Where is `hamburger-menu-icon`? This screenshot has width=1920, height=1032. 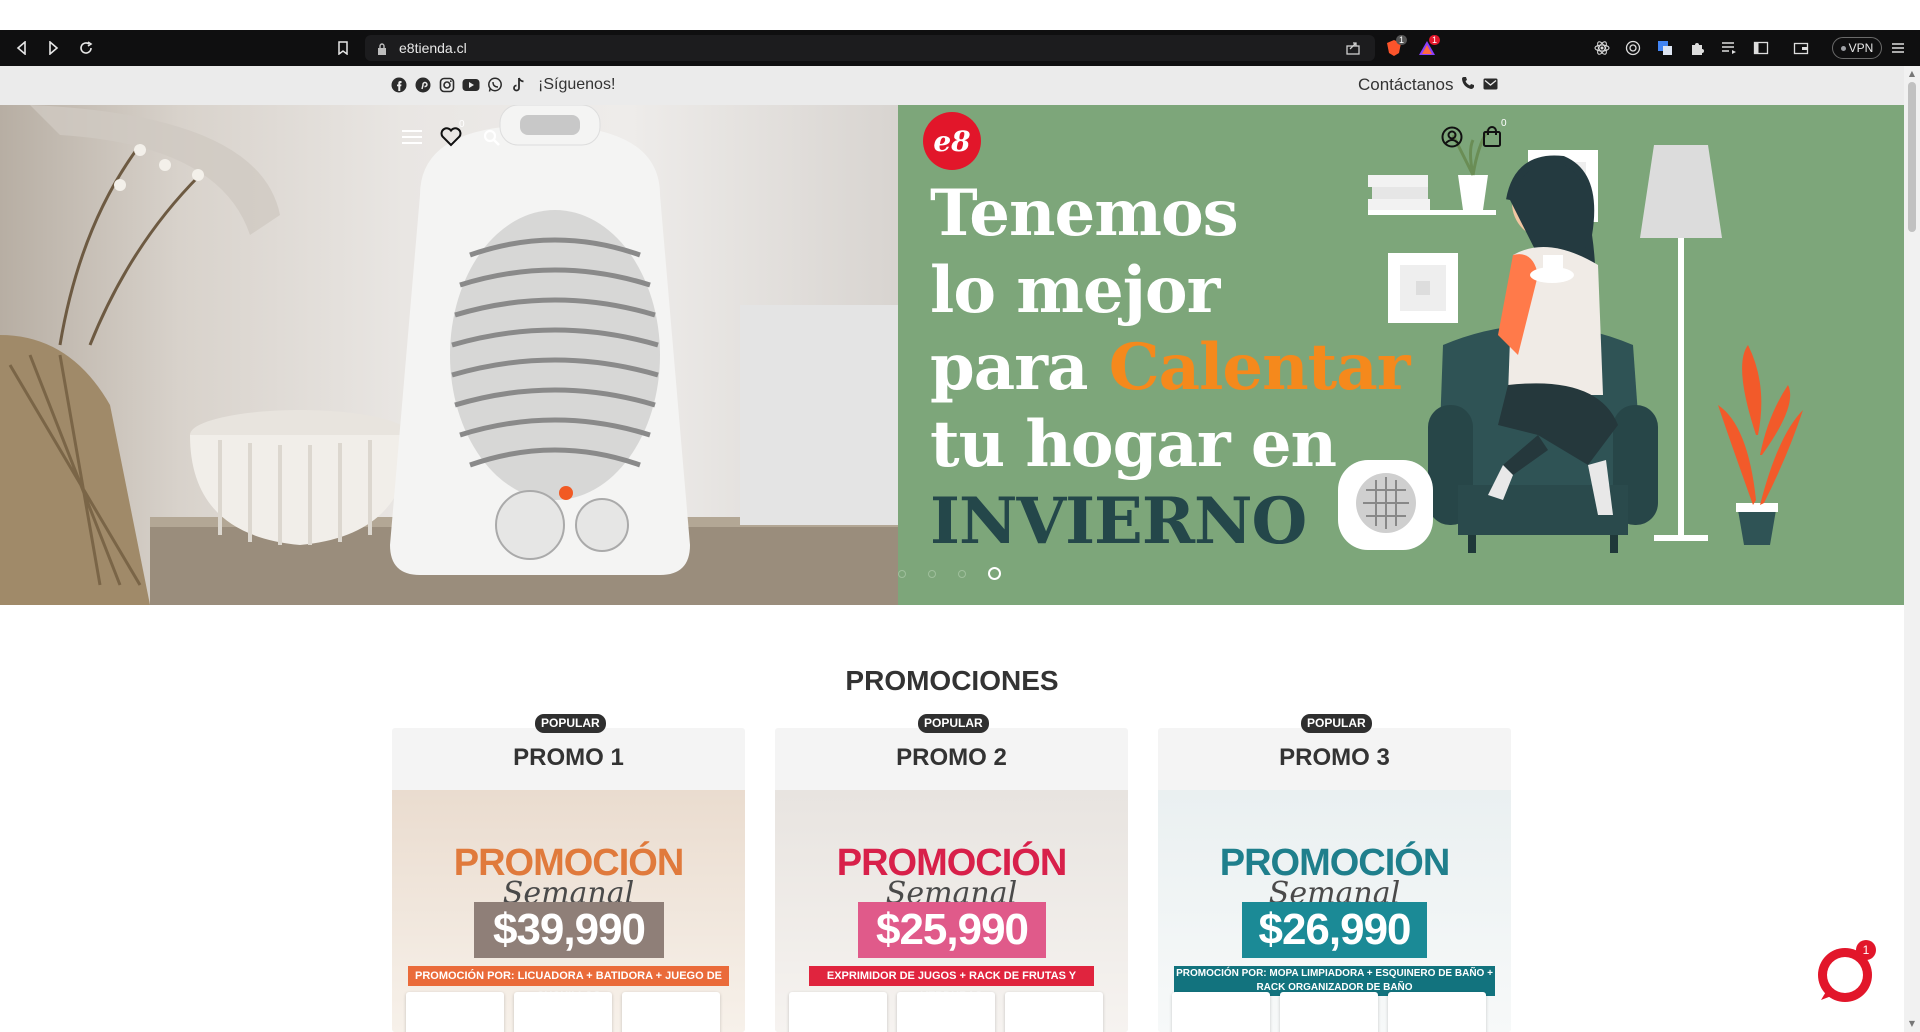
hamburger-menu-icon is located at coordinates (412, 137).